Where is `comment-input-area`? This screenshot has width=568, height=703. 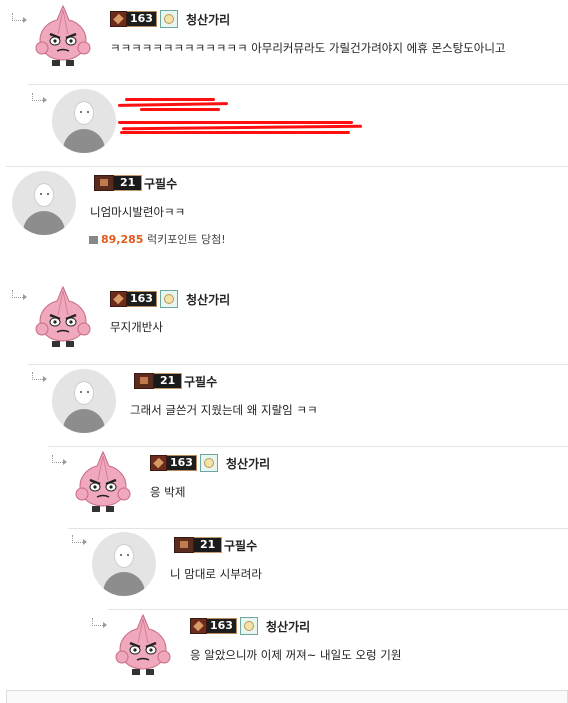 comment-input-area is located at coordinates (287, 696).